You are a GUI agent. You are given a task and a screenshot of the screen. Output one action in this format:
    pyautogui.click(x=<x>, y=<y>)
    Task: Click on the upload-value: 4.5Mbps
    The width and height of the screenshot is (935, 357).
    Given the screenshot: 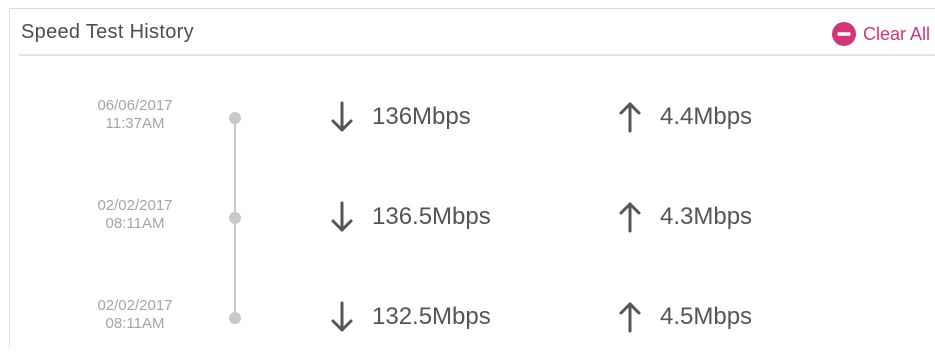 What is the action you would take?
    pyautogui.click(x=706, y=316)
    